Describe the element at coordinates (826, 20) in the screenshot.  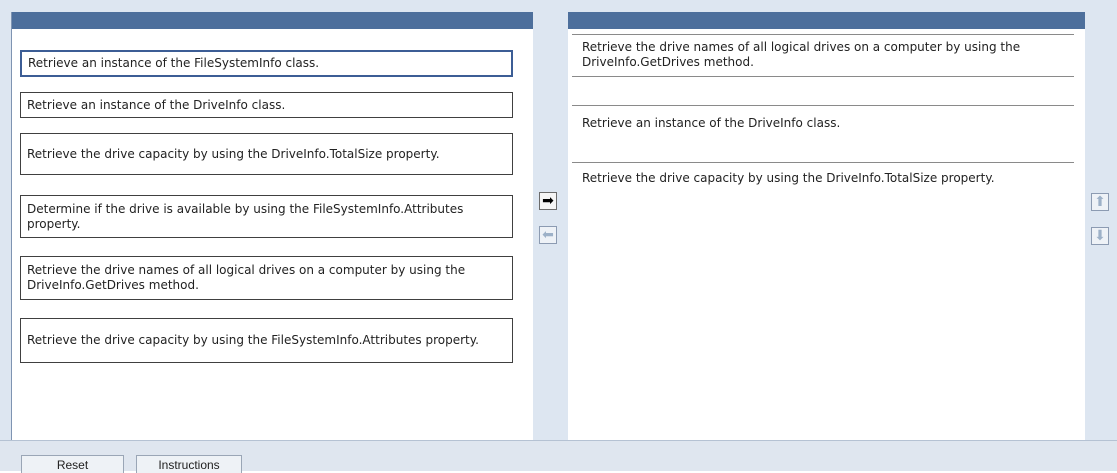
I see `target-list-header` at that location.